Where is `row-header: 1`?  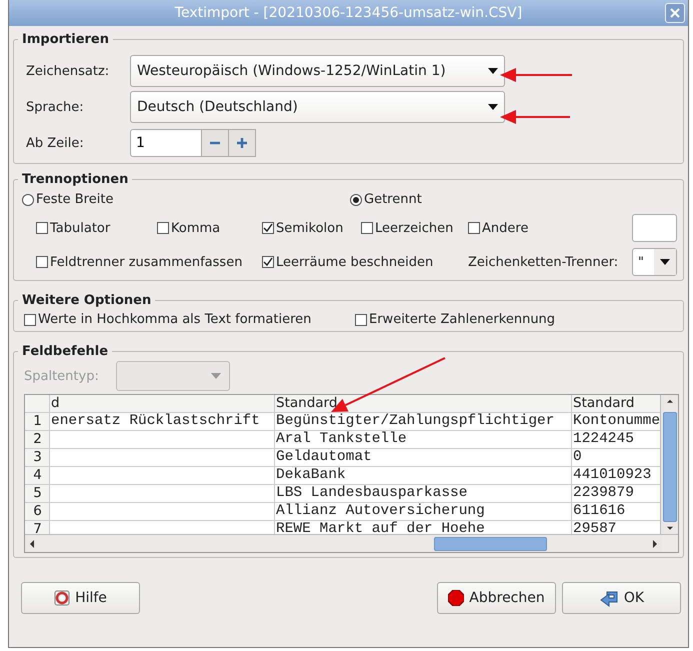 row-header: 1 is located at coordinates (37, 422).